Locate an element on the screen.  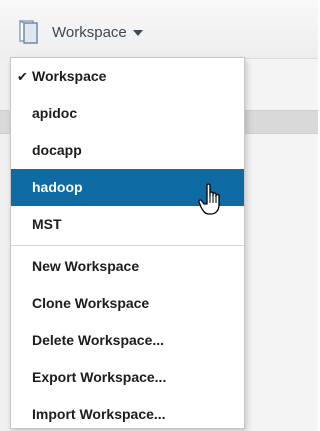
menu-item-label: apidoc is located at coordinates (55, 113).